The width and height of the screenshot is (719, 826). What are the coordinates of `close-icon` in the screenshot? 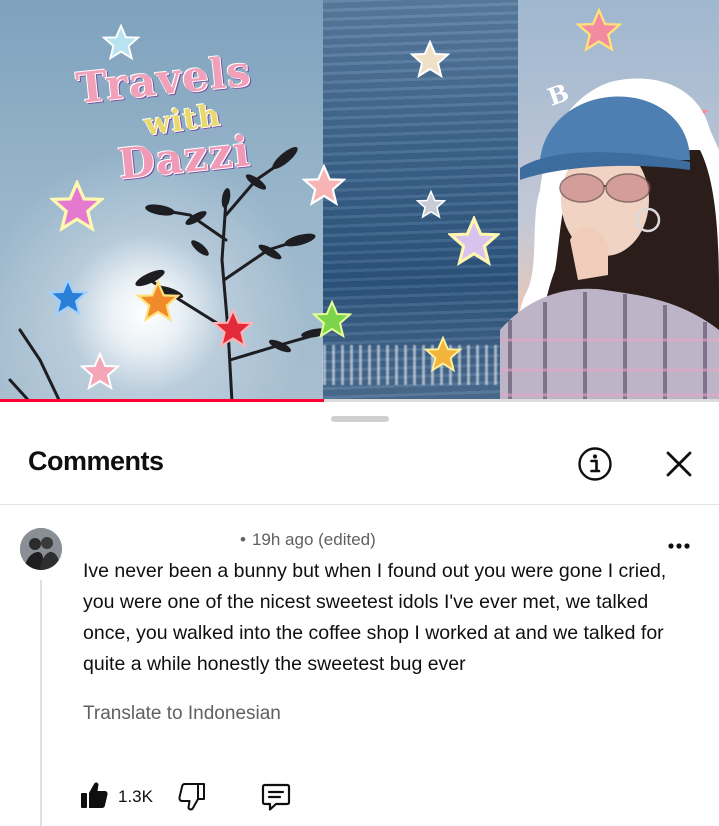 It's located at (679, 464).